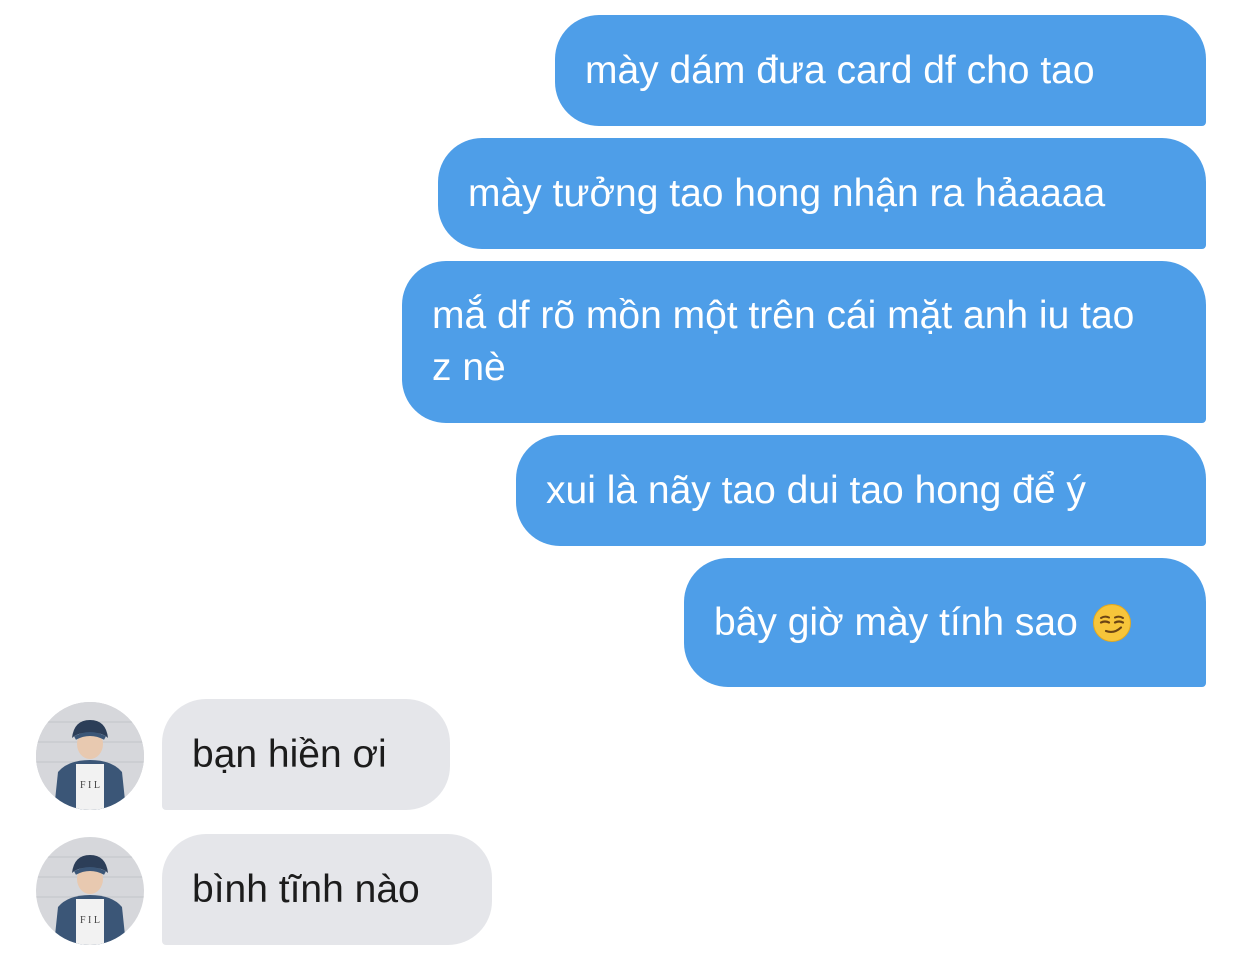 The image size is (1242, 959). Describe the element at coordinates (787, 193) in the screenshot. I see `message-text: mày tưởng tao hong nhận ra hảaaaa` at that location.